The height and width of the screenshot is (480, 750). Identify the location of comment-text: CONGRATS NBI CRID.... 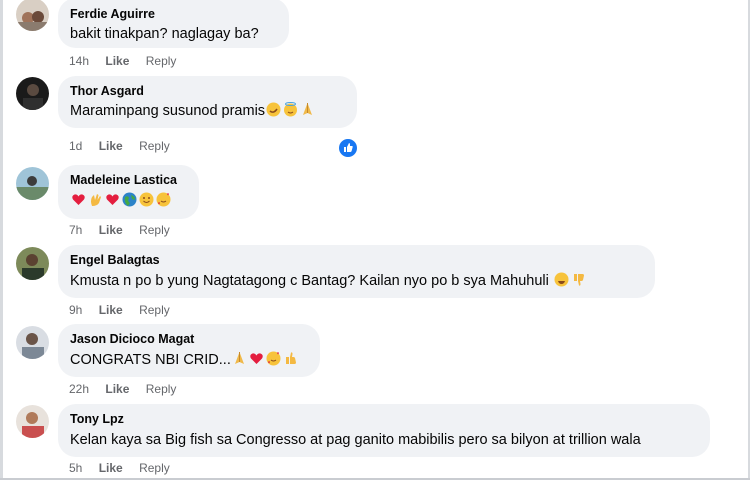
(189, 360).